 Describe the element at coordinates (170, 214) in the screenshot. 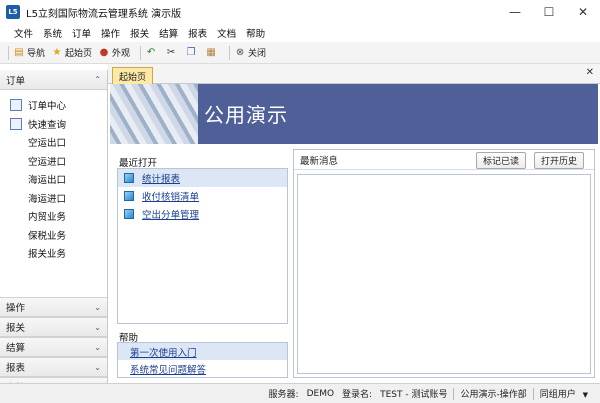

I see `recent-item-link: 空出分单管理` at that location.